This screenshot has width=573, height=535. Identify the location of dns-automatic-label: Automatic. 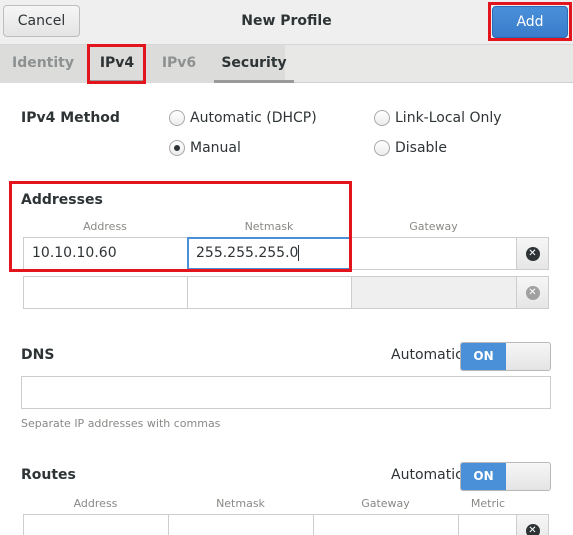
(427, 355).